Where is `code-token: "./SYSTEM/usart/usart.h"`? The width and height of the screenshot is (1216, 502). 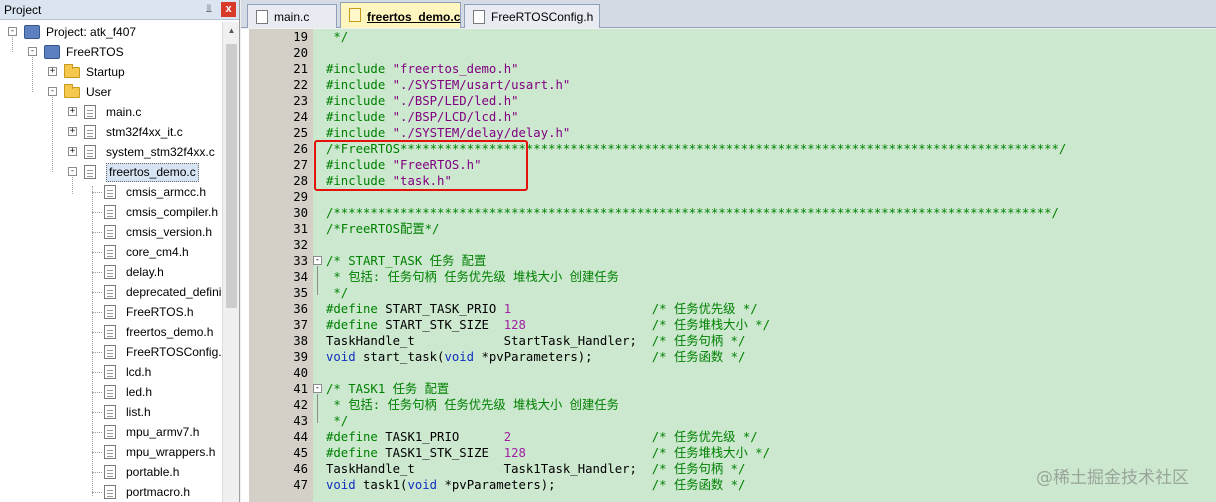 code-token: "./SYSTEM/usart/usart.h" is located at coordinates (481, 85).